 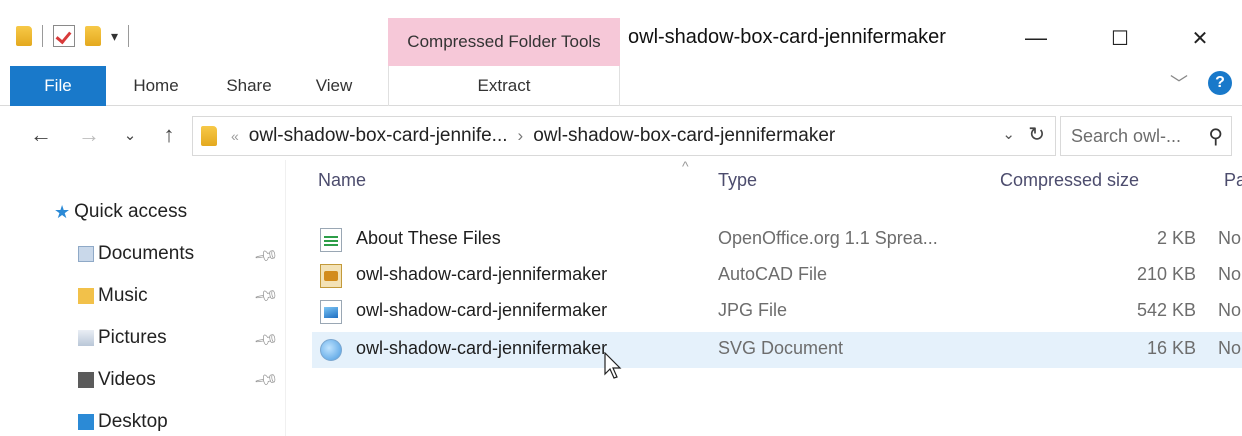 I want to click on file-type: JPG File, so click(x=753, y=310).